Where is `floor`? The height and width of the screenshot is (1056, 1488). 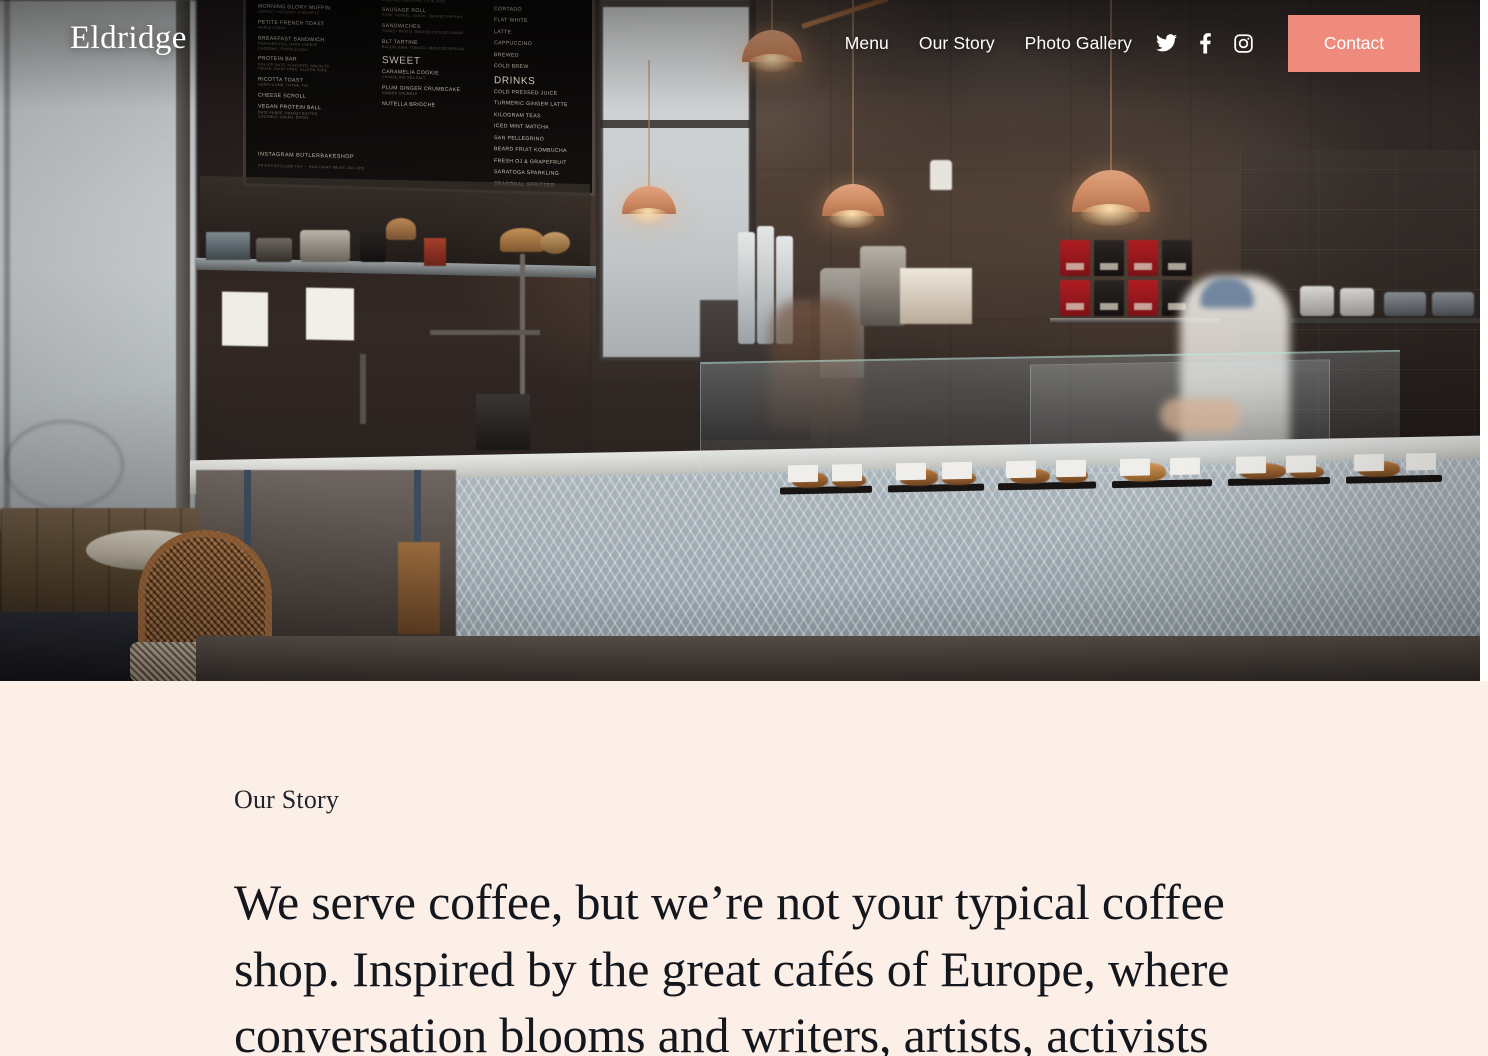
floor is located at coordinates (838, 658).